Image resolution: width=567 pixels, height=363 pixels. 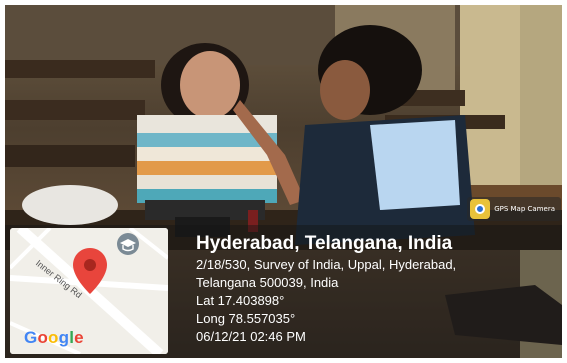 What do you see at coordinates (246, 318) in the screenshot?
I see `longitude: Long 78.557035°` at bounding box center [246, 318].